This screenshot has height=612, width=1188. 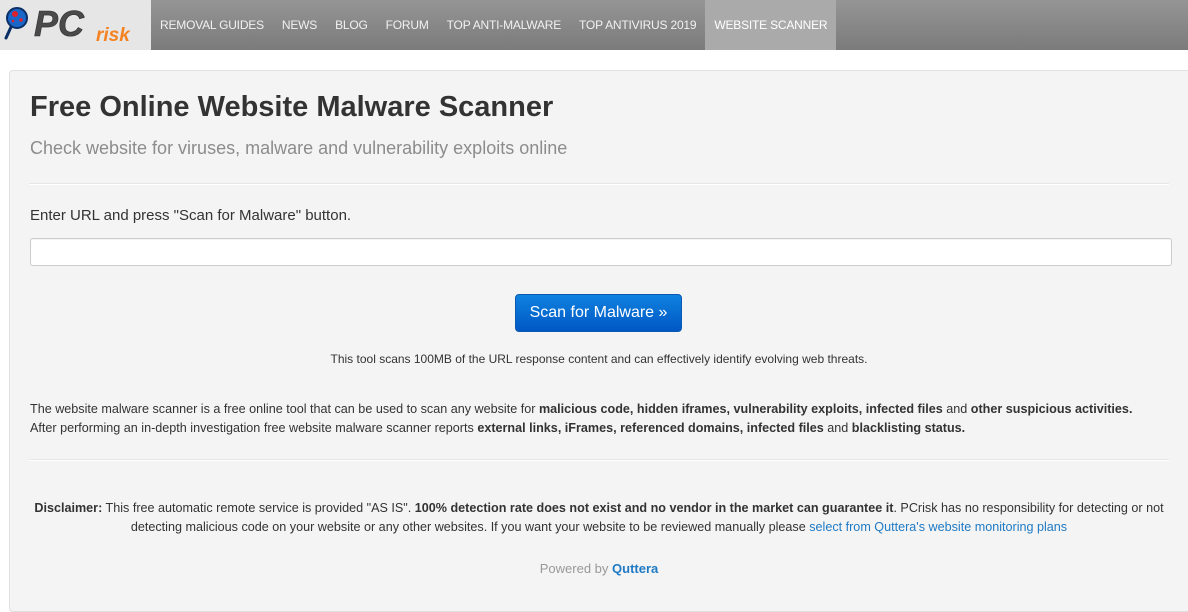 I want to click on nav-removal-guides: REMOVAL GUIDES, so click(x=212, y=25).